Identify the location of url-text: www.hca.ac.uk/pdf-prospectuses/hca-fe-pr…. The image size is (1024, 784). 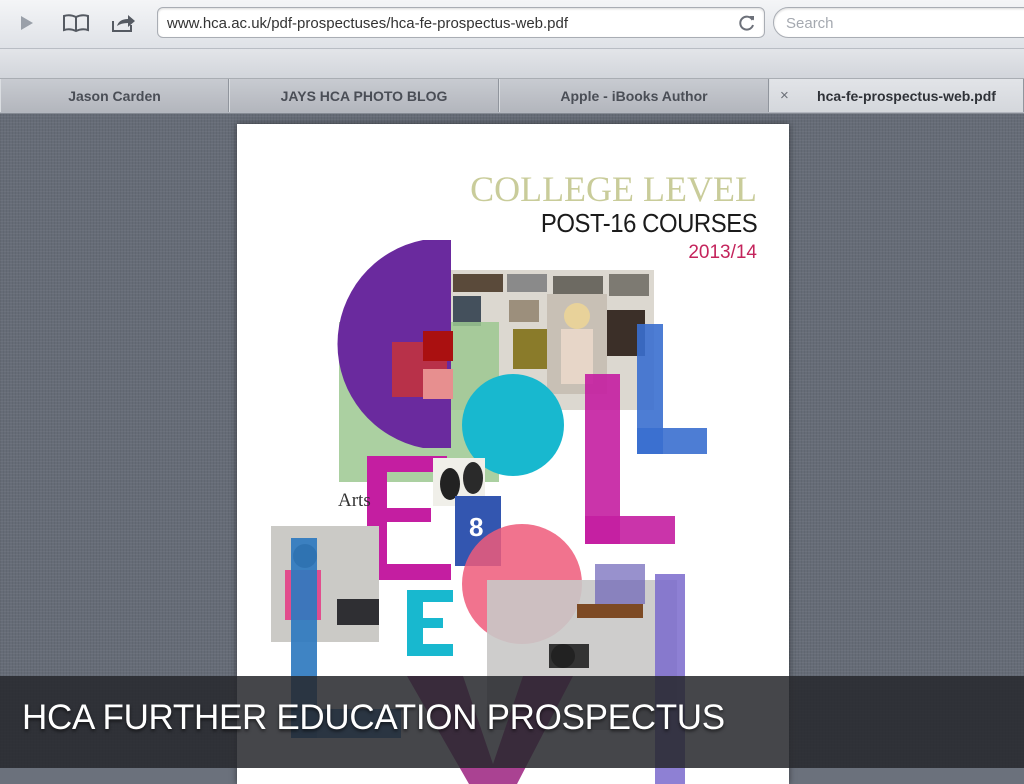
(368, 23).